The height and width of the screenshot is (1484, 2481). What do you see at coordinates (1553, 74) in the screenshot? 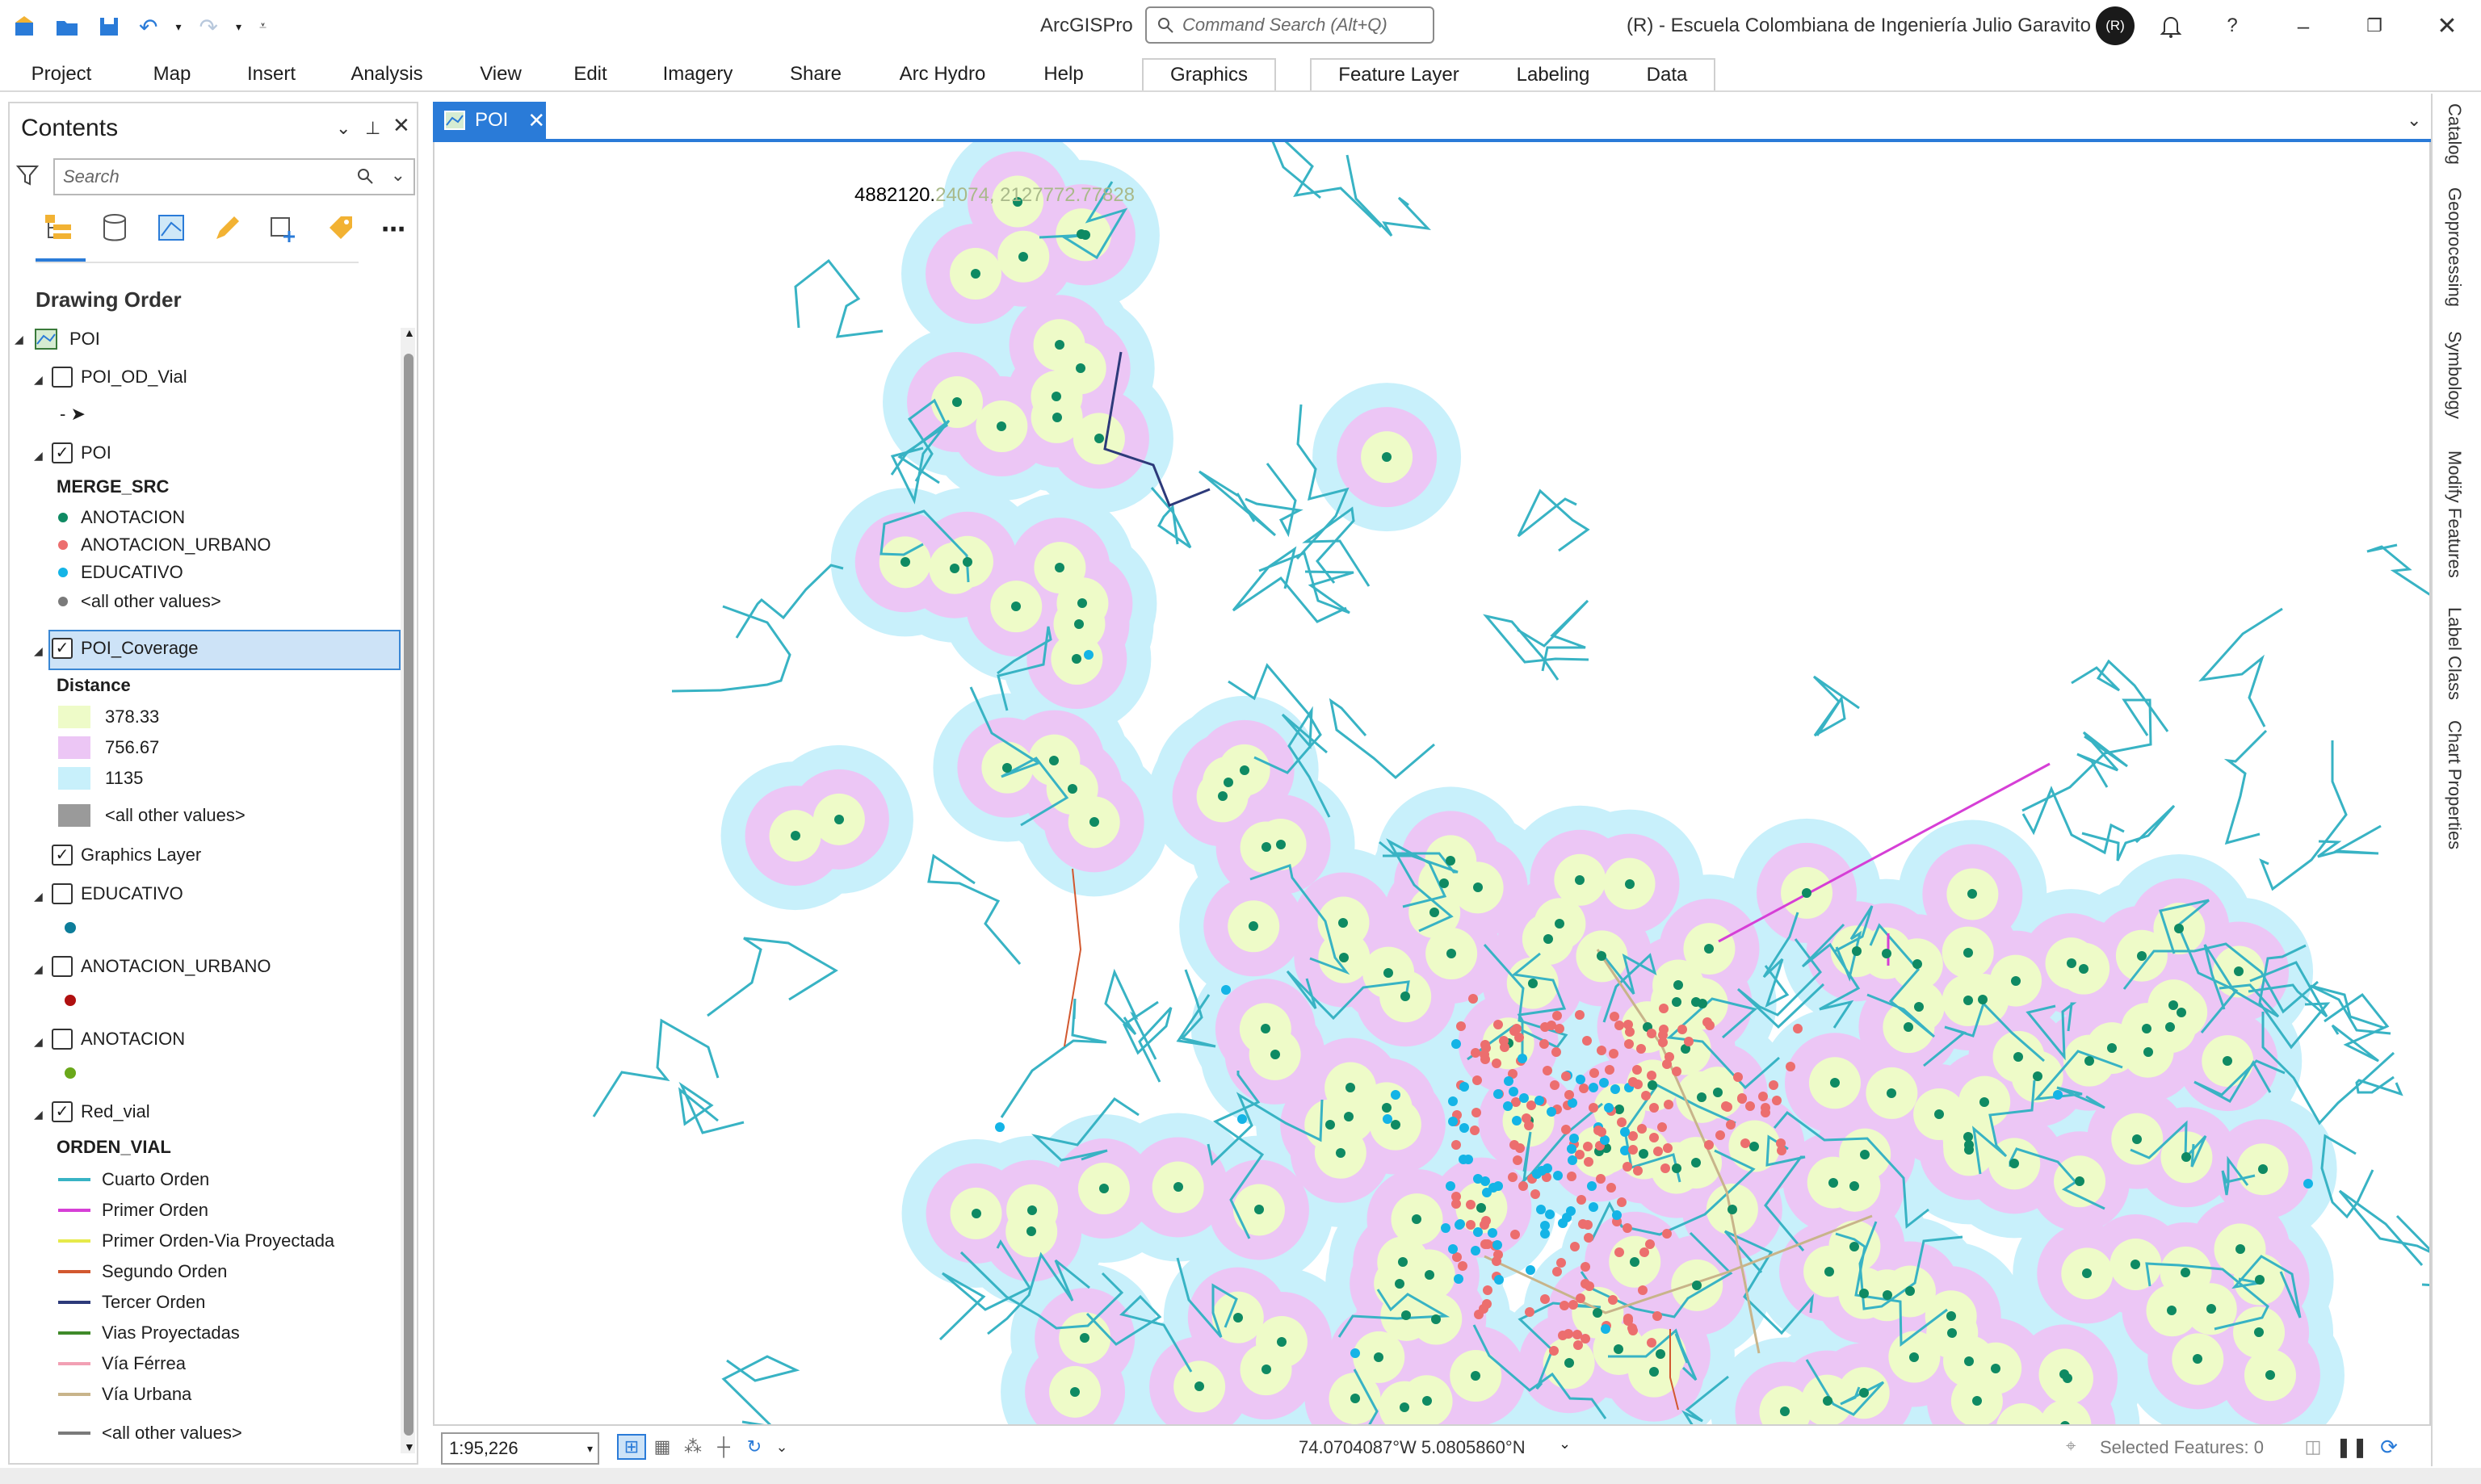
I see `tab-labeling: Labeling` at bounding box center [1553, 74].